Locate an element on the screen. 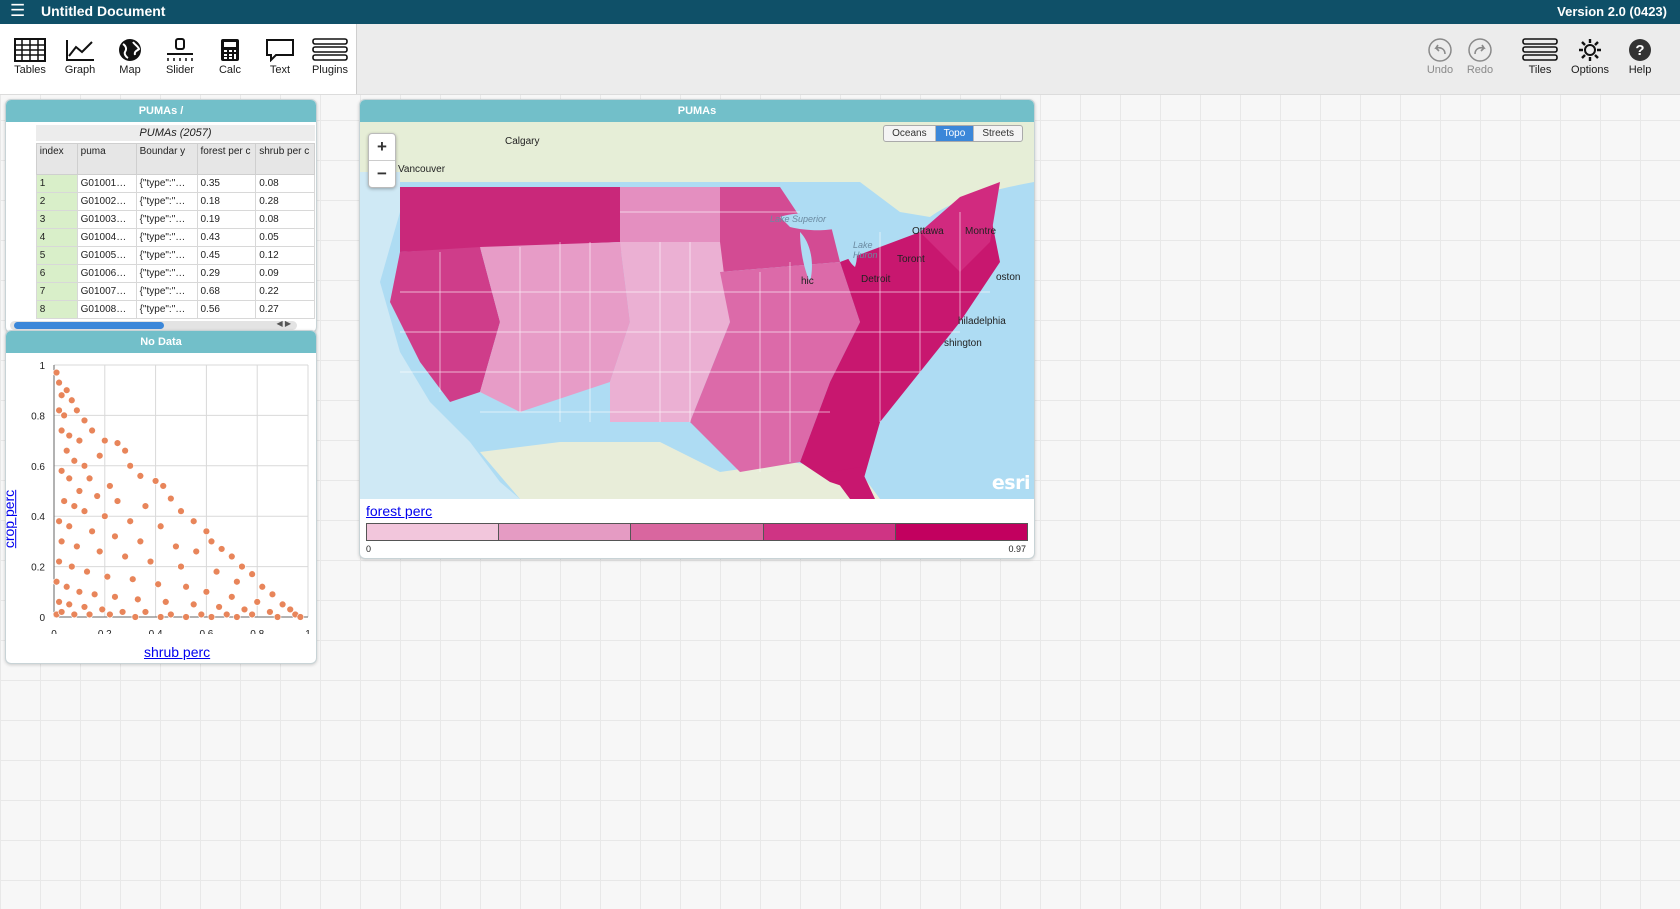  cell-forest-perc: 0.56 is located at coordinates (226, 309).